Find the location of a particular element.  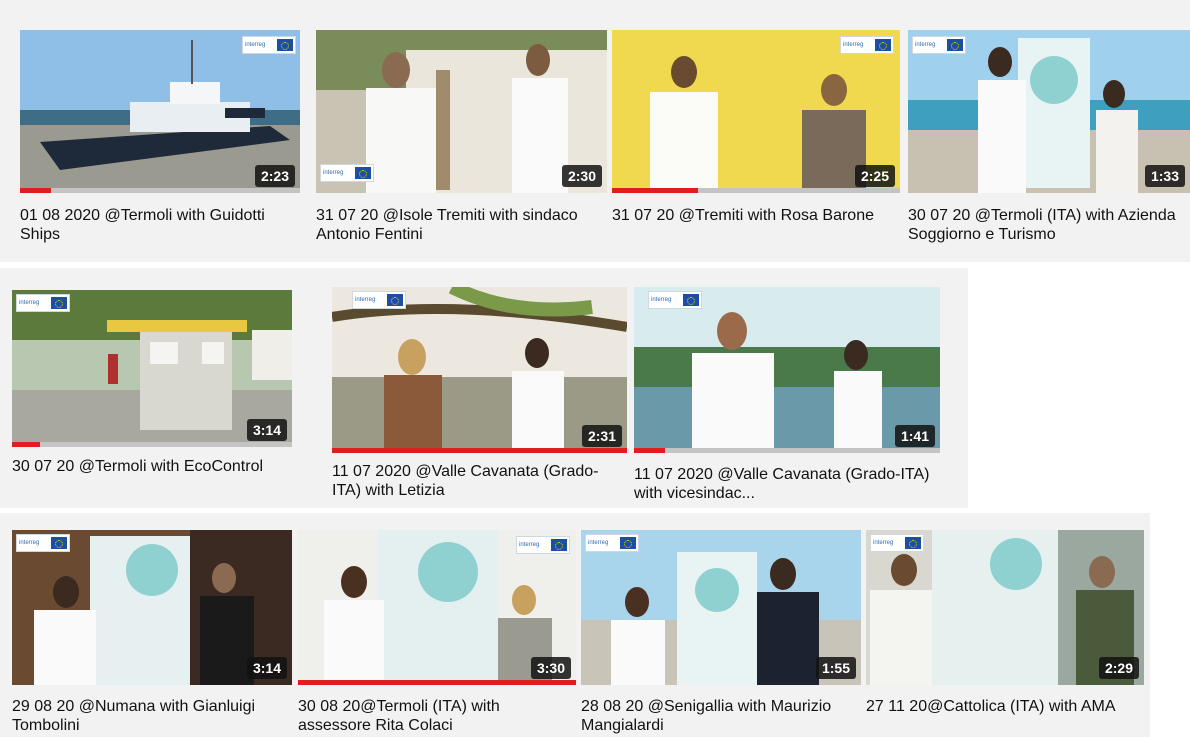

video-thumbnail: interreg 1:41 is located at coordinates (787, 370).